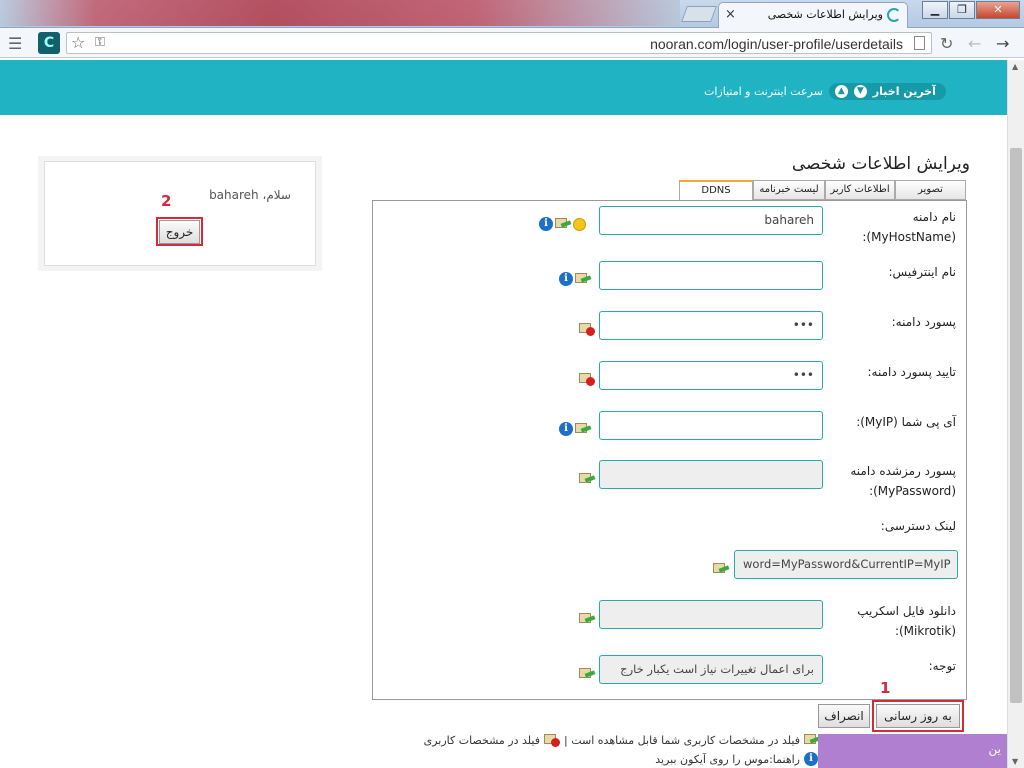 Image resolution: width=1024 pixels, height=768 pixels. What do you see at coordinates (906, 621) in the screenshot?
I see `mikrotik-label: دانلود فایل اسکریپ (Mikrotik):` at bounding box center [906, 621].